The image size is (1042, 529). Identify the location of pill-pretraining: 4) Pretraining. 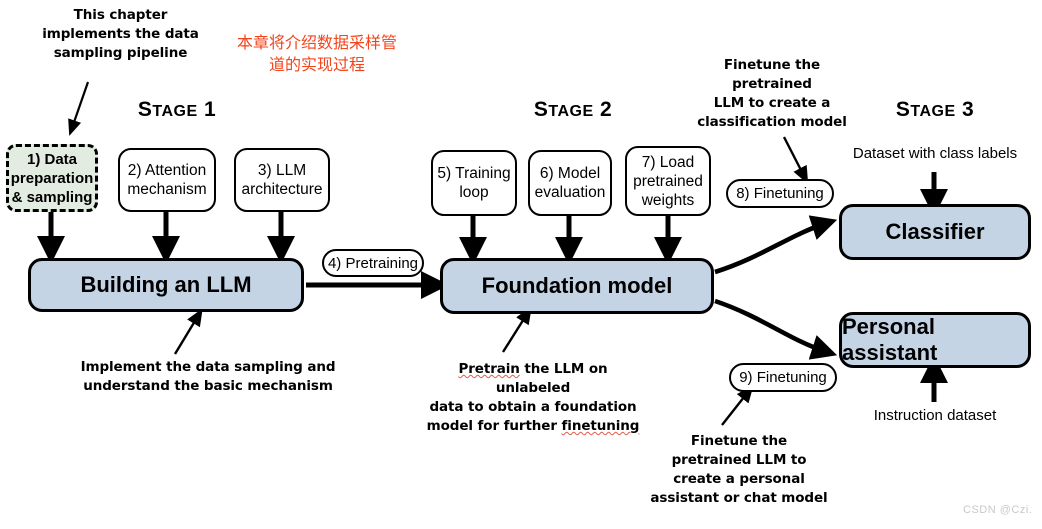
(373, 263).